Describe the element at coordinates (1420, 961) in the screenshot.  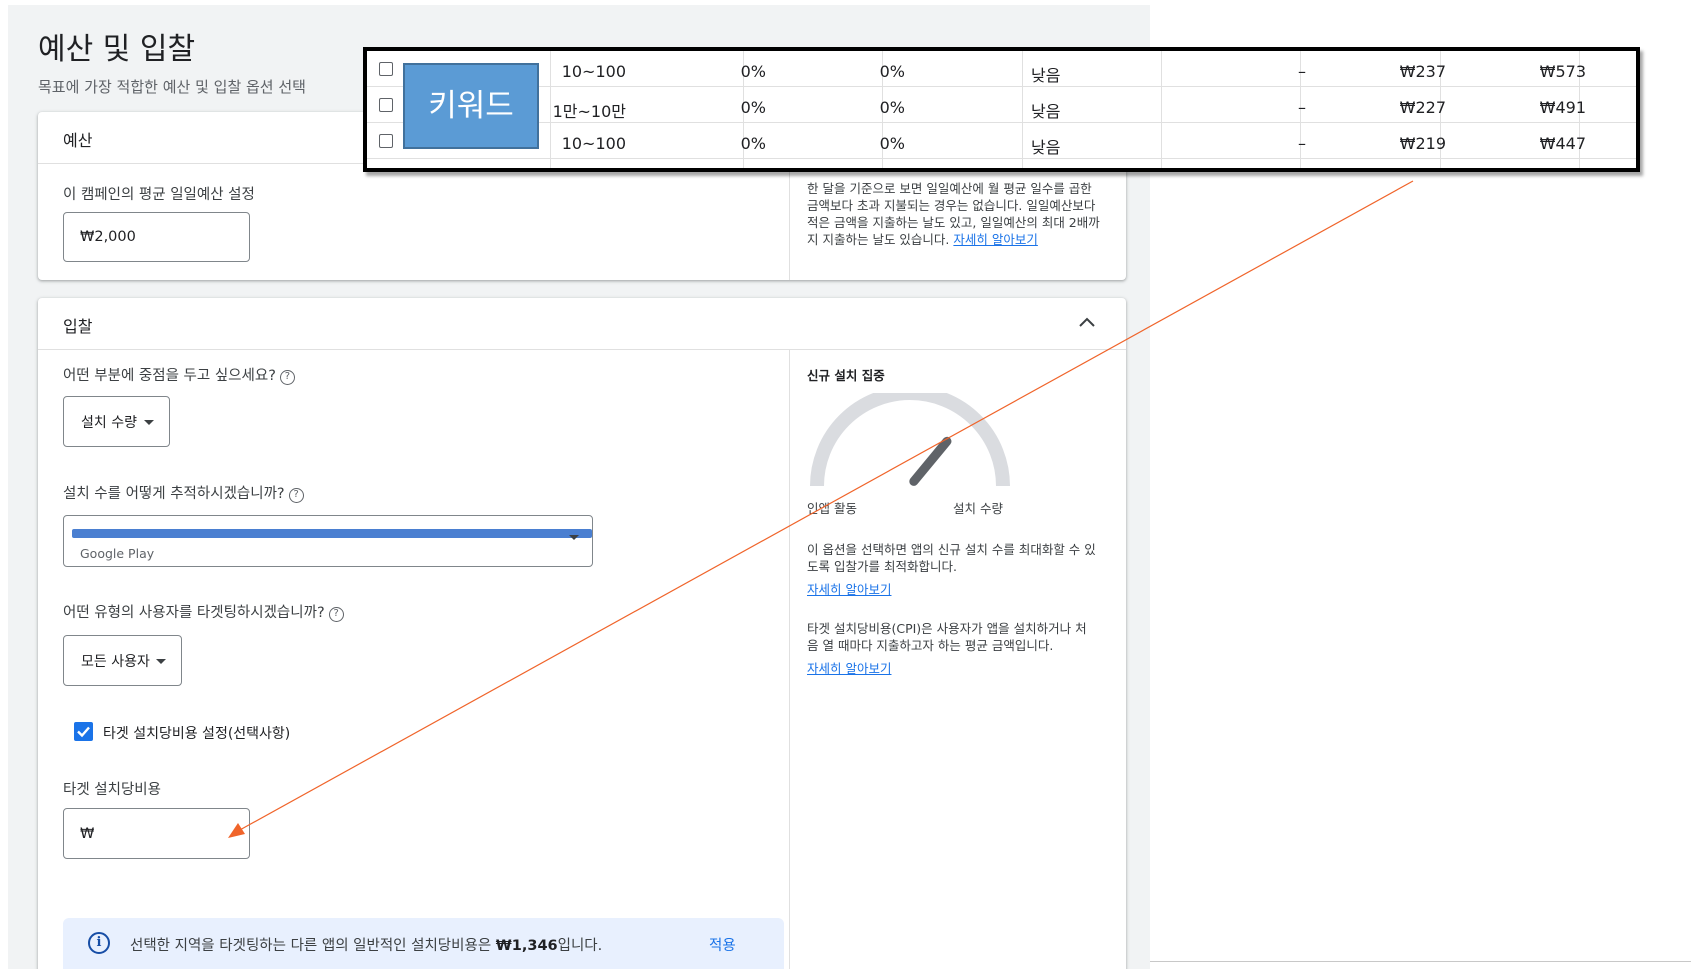
I see `divider` at that location.